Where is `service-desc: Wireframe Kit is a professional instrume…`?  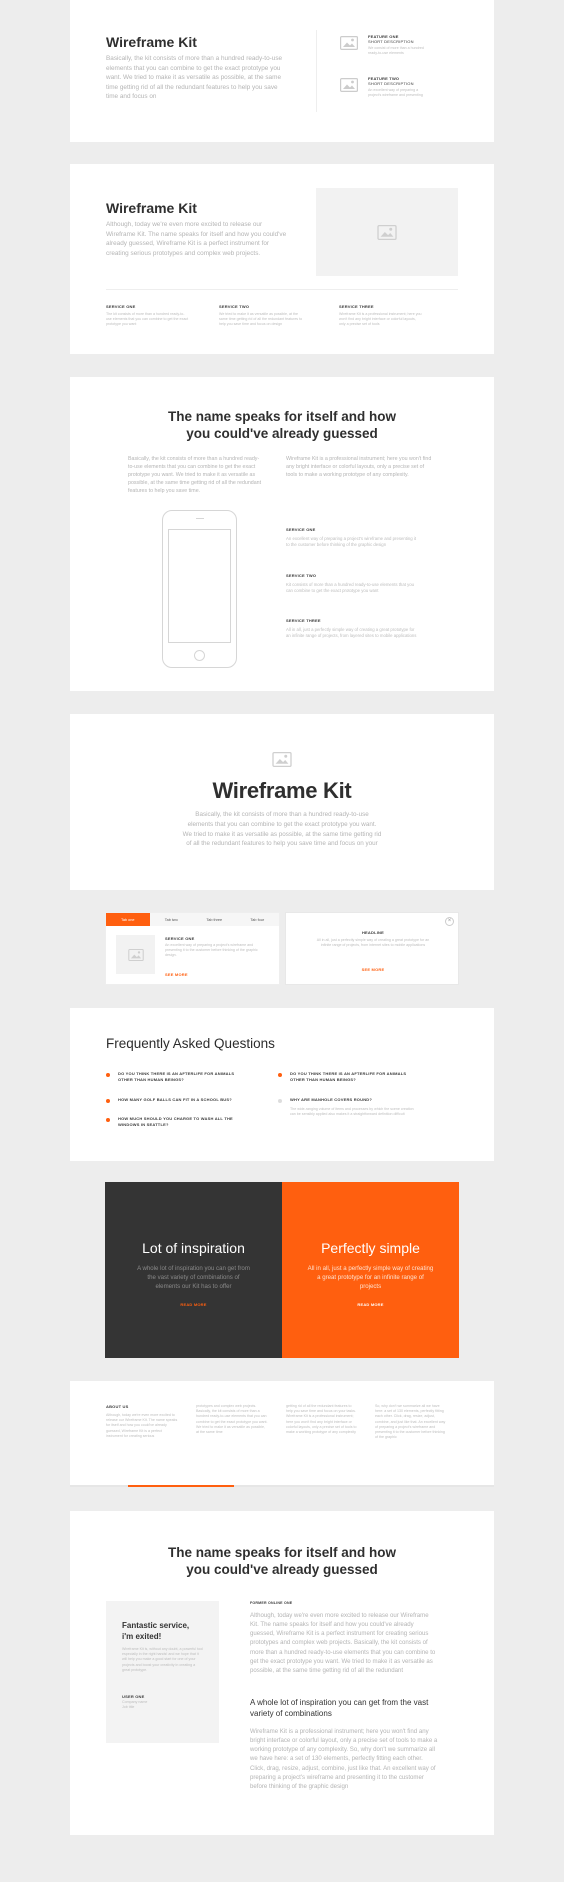 service-desc: Wireframe Kit is a professional instrume… is located at coordinates (380, 319).